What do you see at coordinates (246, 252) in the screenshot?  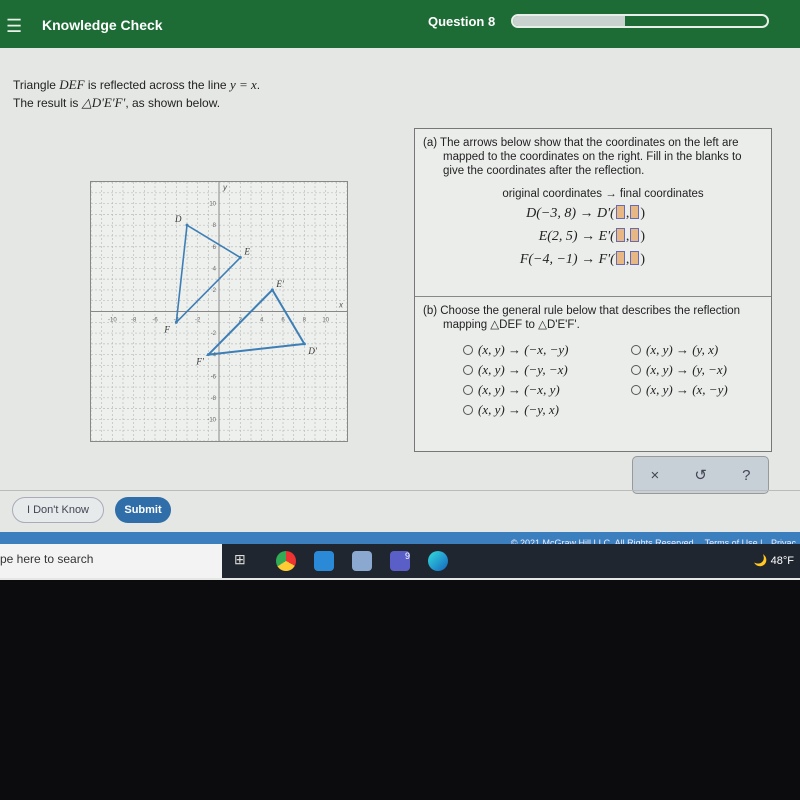 I see `vertex-label: E` at bounding box center [246, 252].